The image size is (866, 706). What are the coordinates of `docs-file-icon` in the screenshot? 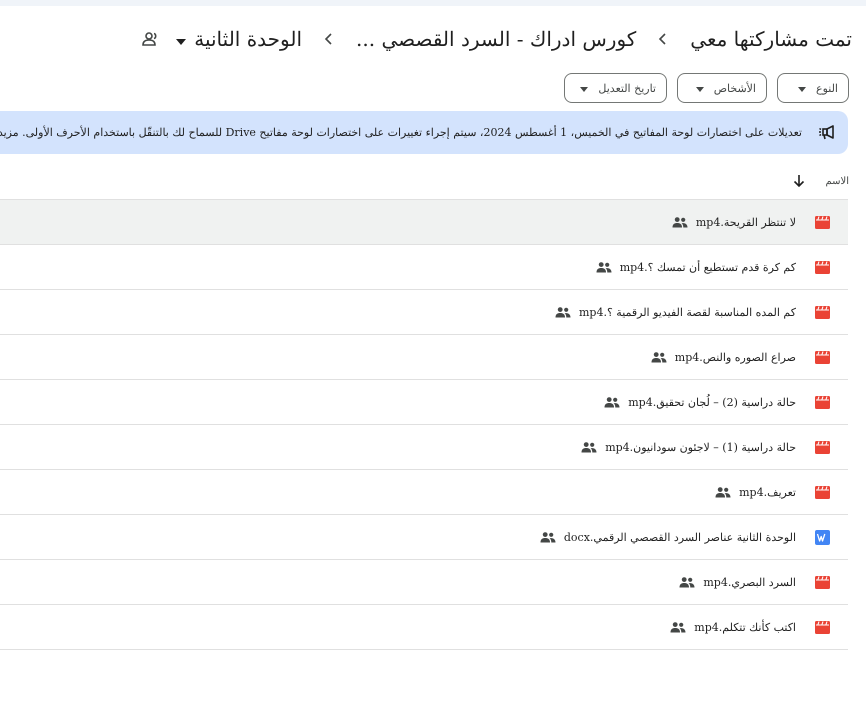 It's located at (822, 537).